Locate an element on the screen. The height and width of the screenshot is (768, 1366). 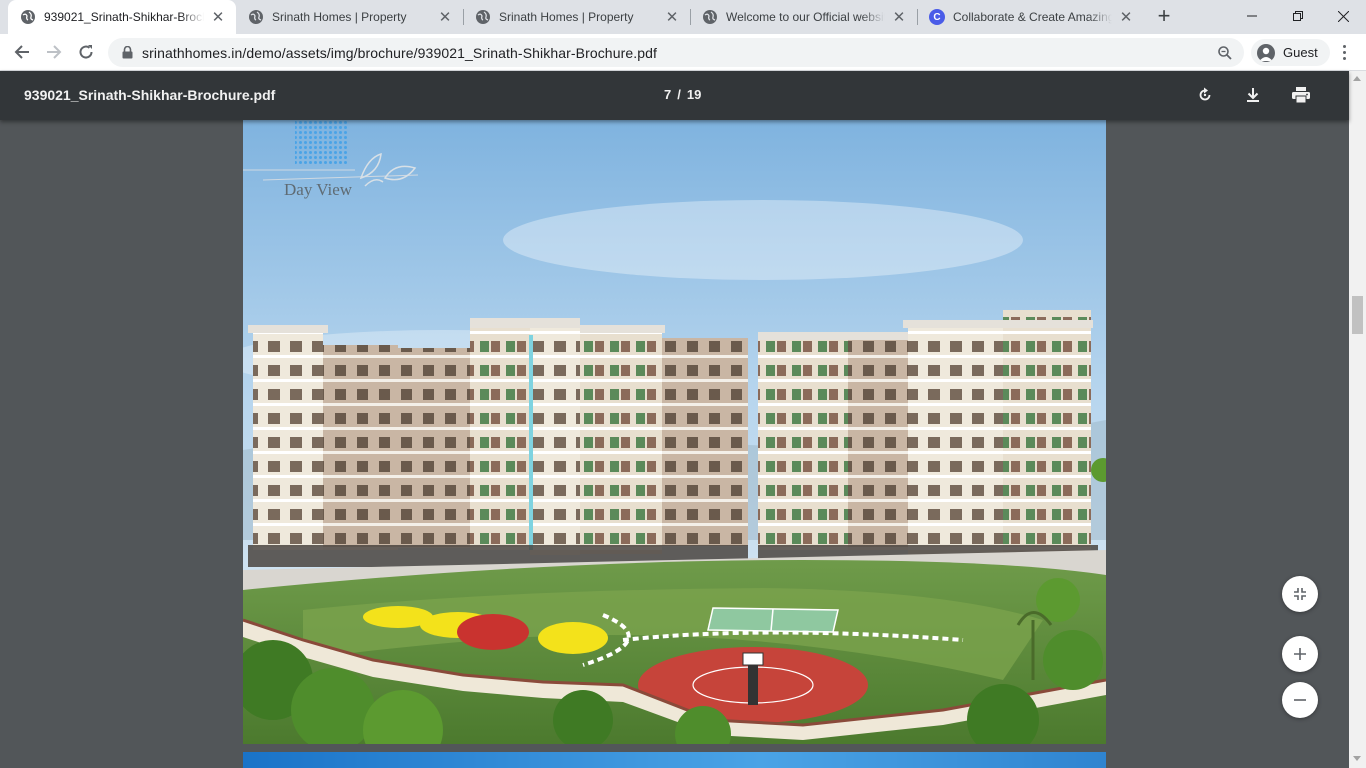
canva-icon: C is located at coordinates (937, 17).